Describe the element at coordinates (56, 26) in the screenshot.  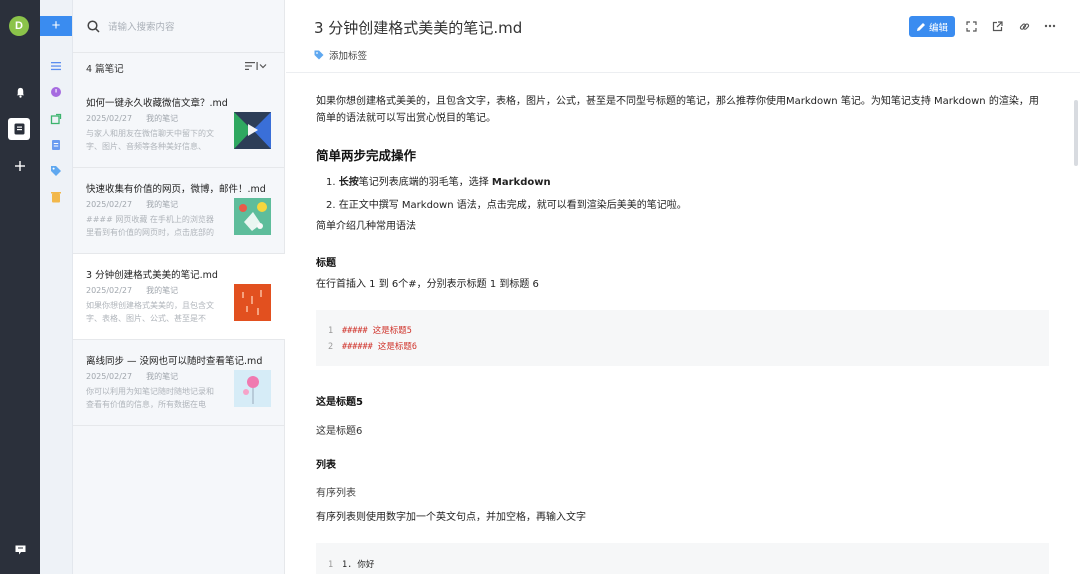
I see `new-note-button: +` at that location.